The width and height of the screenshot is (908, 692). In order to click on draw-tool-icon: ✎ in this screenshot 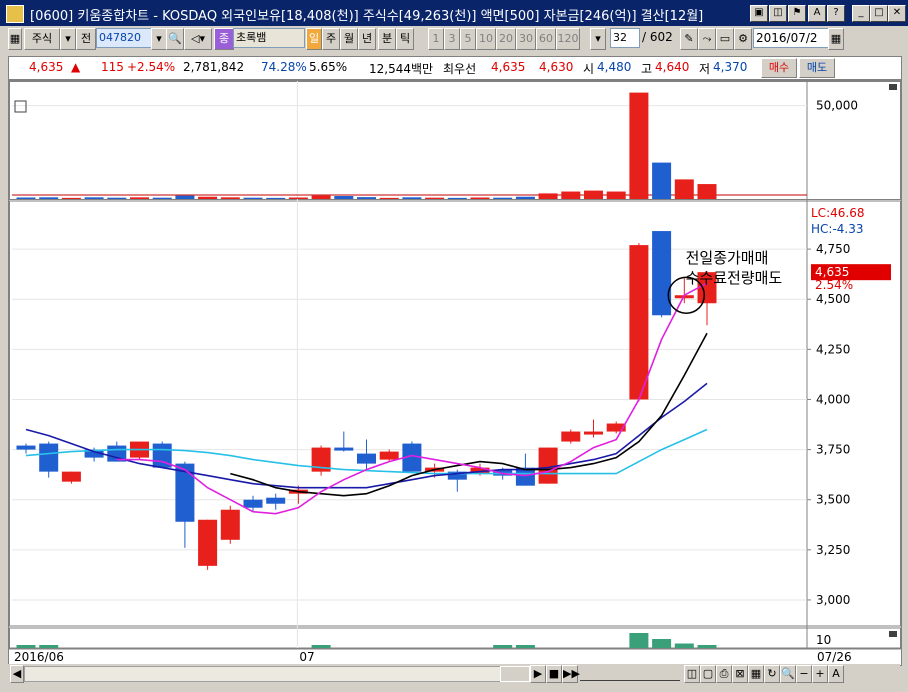, I will do `click(689, 39)`.